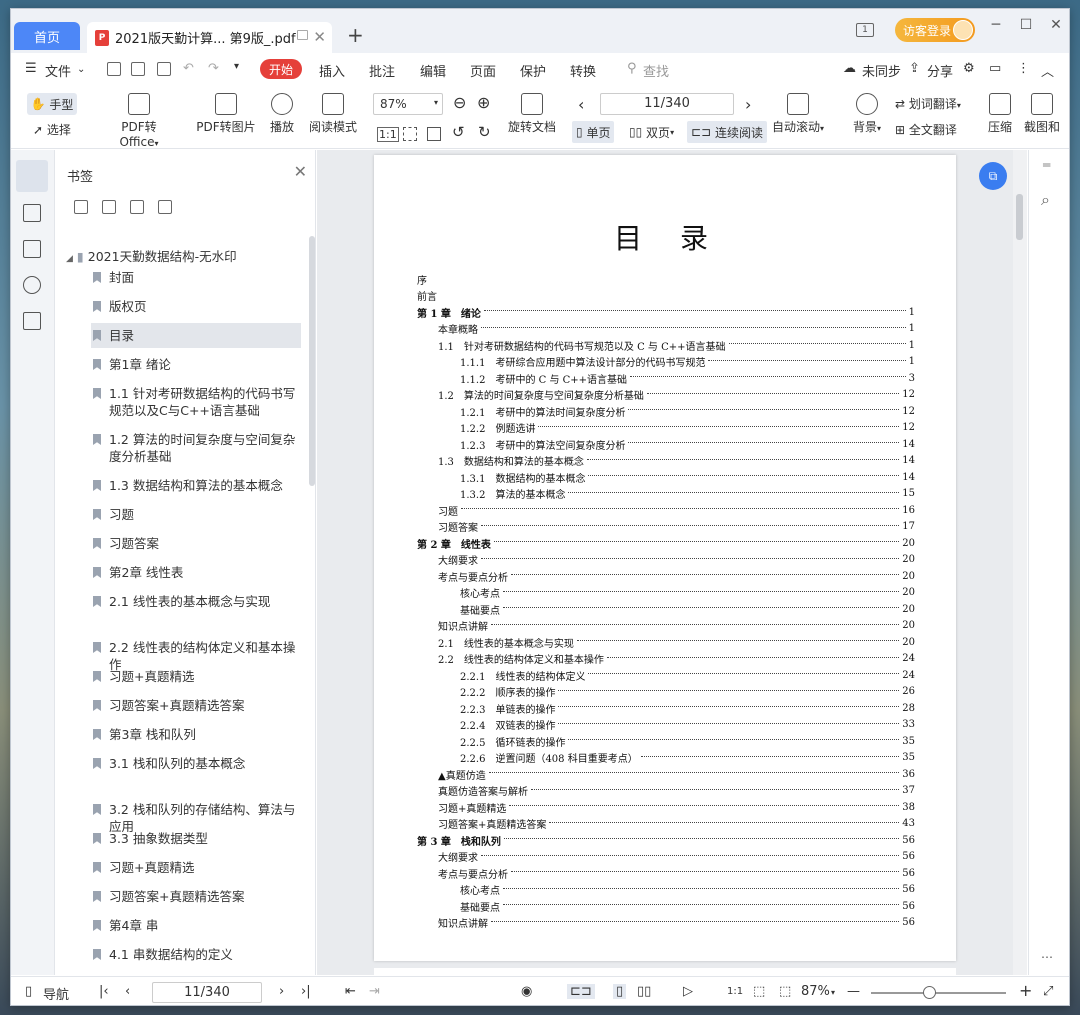 The width and height of the screenshot is (1080, 1015). Describe the element at coordinates (666, 312) in the screenshot. I see `toc-entry: 第 1 章 绪论 1` at that location.